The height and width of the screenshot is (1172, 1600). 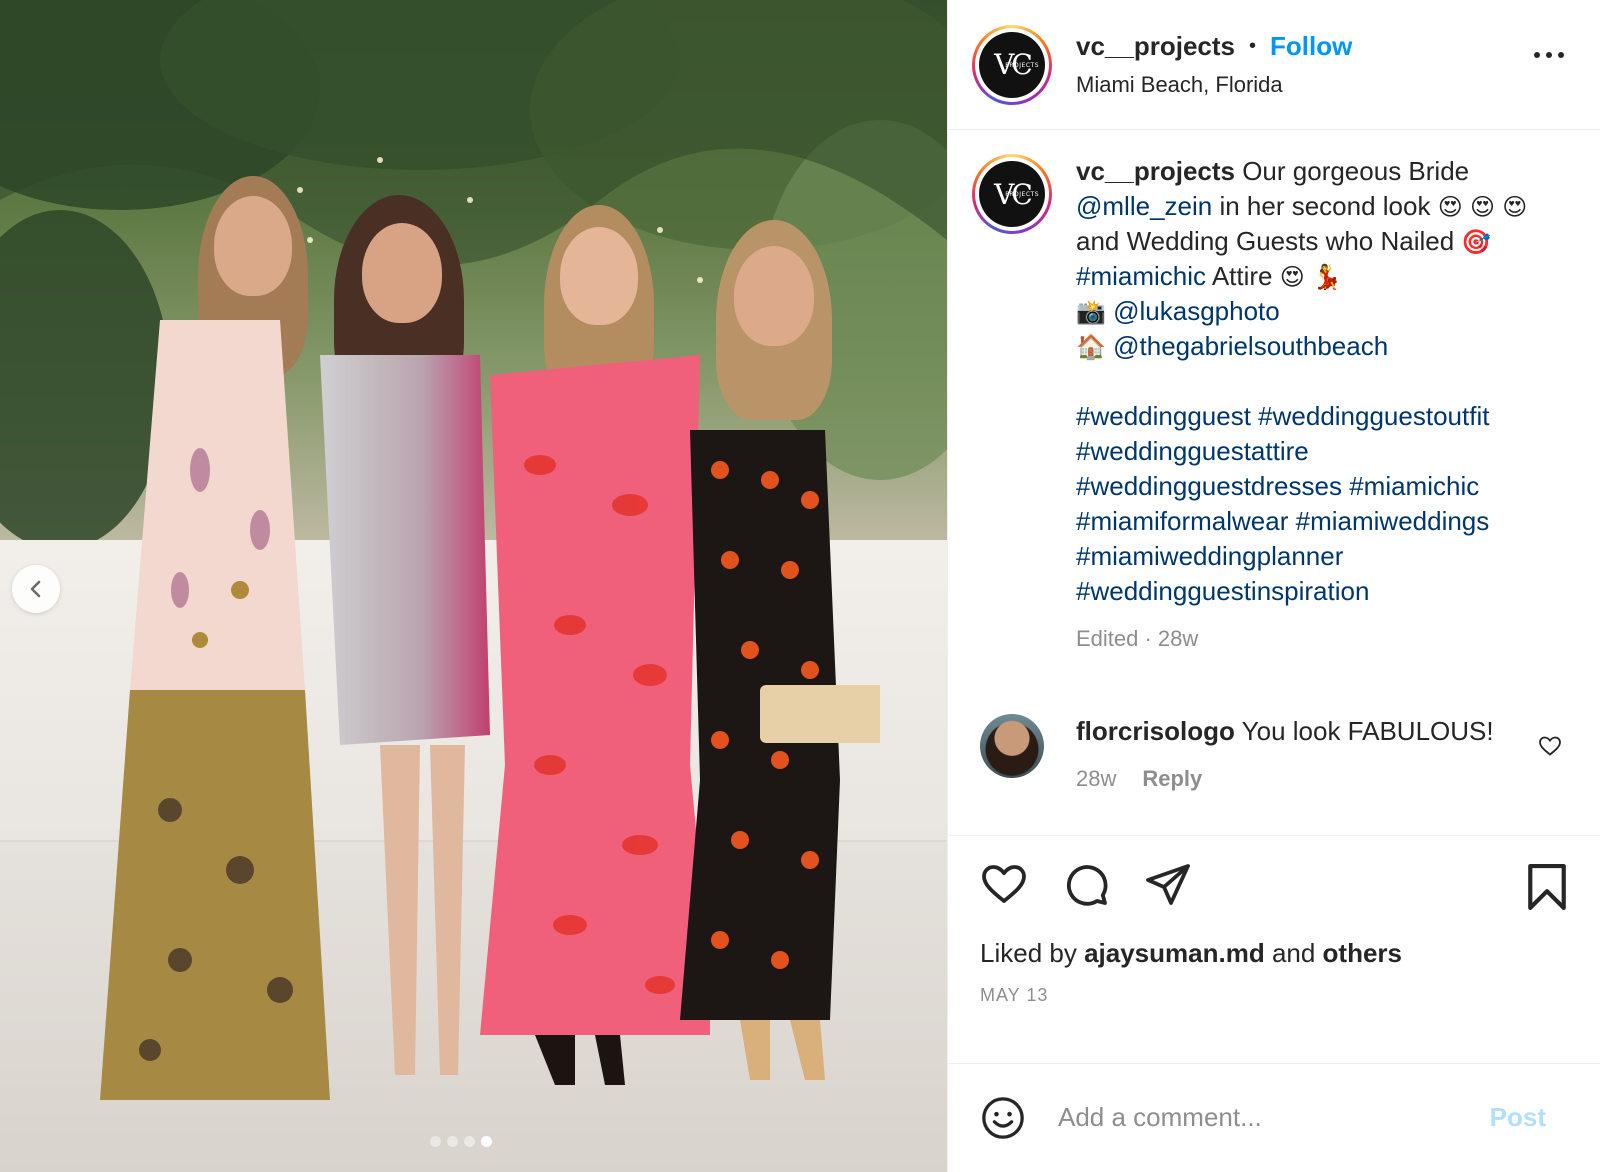 I want to click on location-link: Miami Beach, Florida, so click(x=1214, y=85).